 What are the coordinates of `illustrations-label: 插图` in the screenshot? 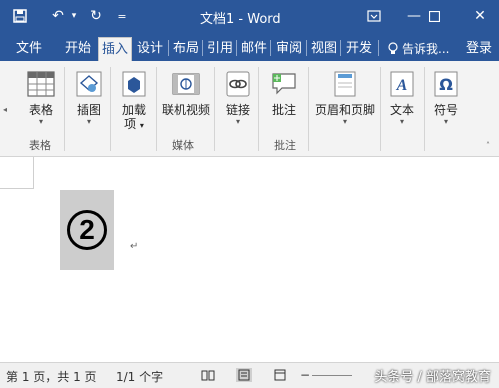 It's located at (88, 110).